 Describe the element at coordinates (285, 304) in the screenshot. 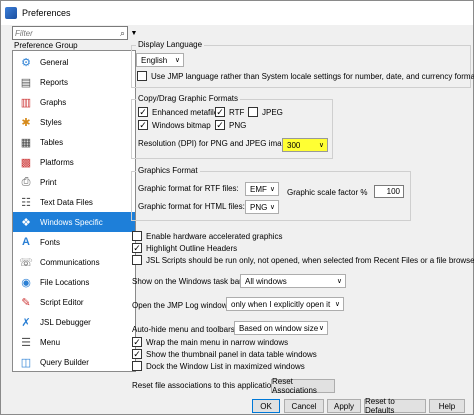

I see `log-window-select: only when I explicitly open it ∨` at that location.